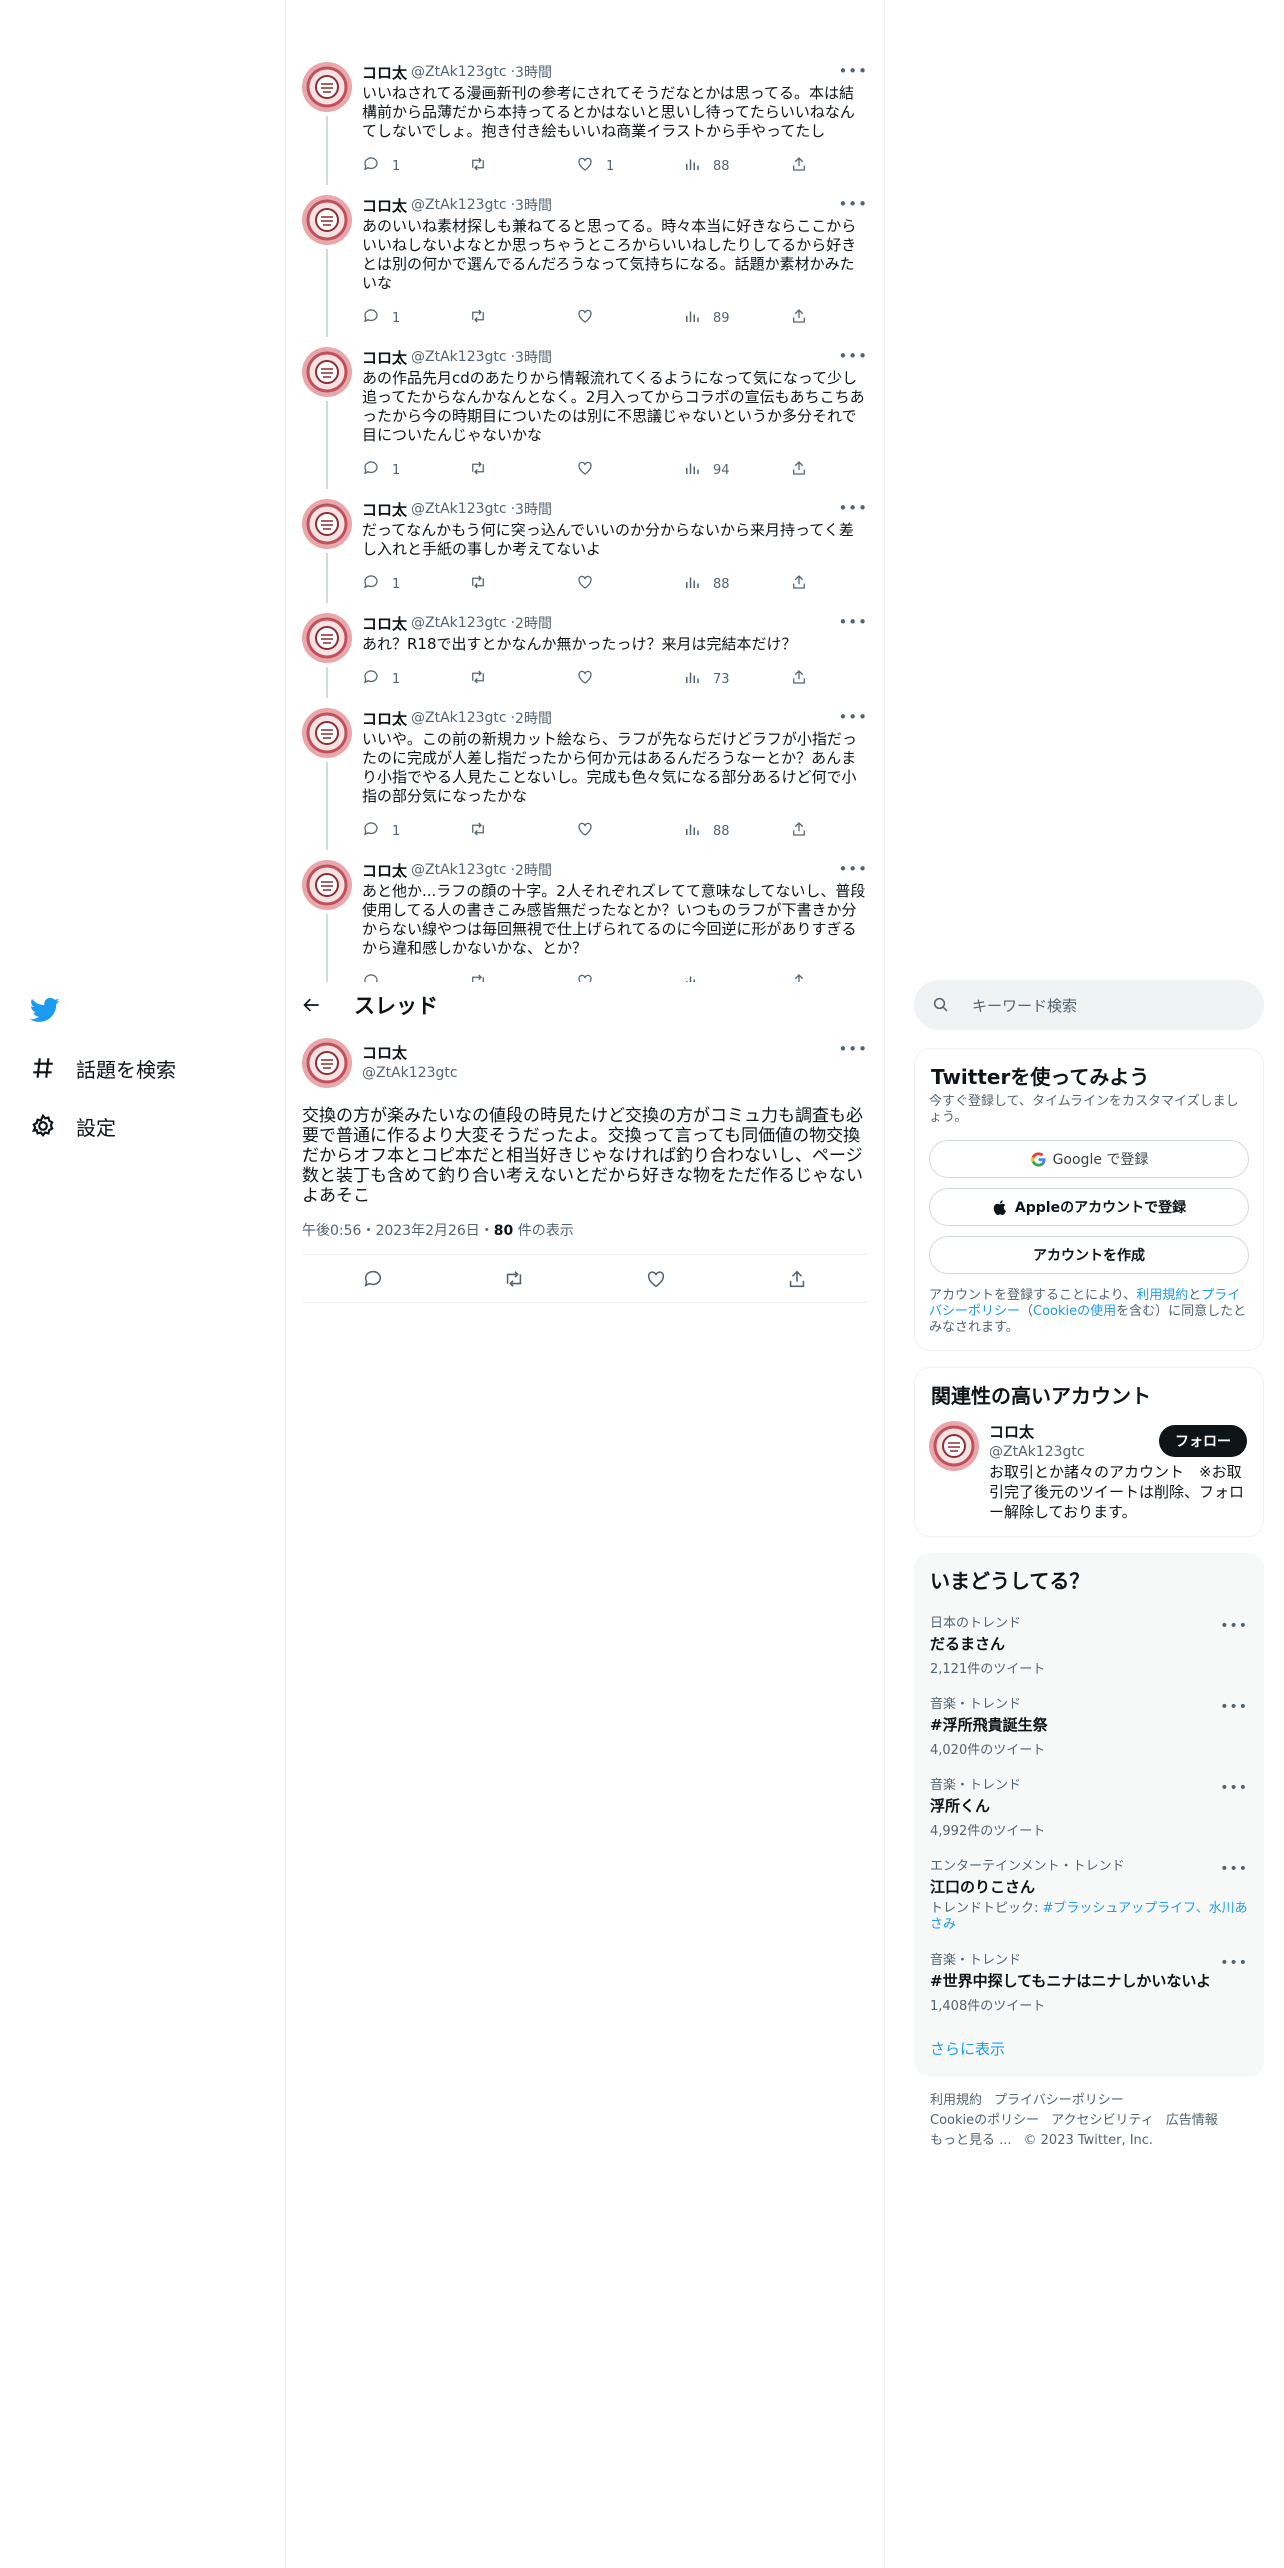 The width and height of the screenshot is (1284, 2568). What do you see at coordinates (728, 977) in the screenshot?
I see `views-button` at bounding box center [728, 977].